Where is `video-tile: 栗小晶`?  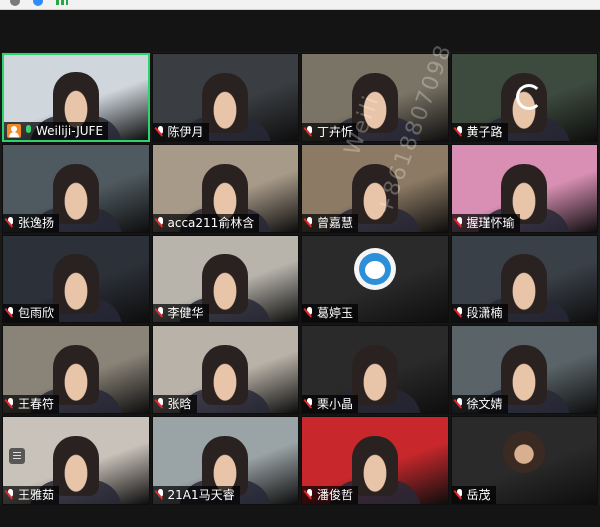
video-tile: 栗小晶 is located at coordinates (375, 370).